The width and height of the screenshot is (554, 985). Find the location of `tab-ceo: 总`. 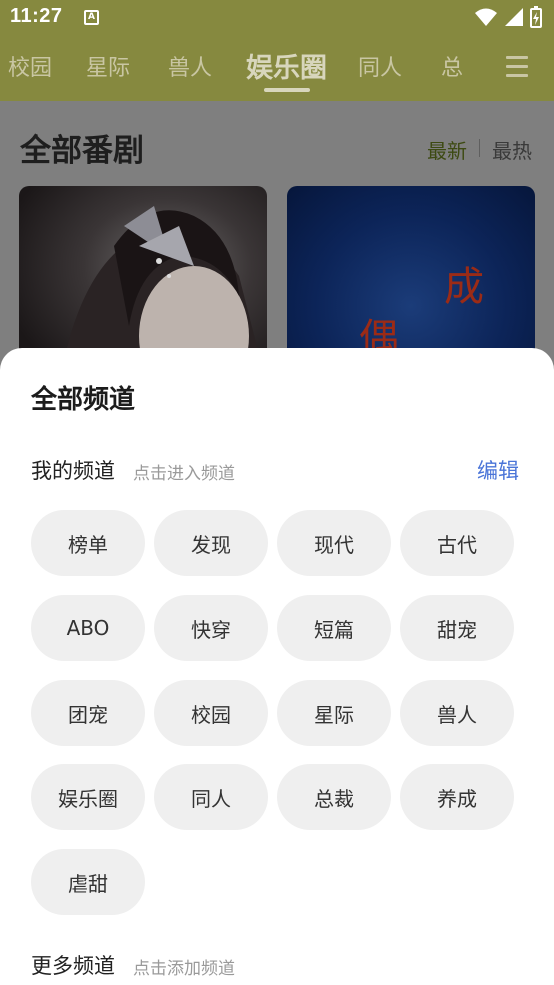

tab-ceo: 总 is located at coordinates (452, 66).